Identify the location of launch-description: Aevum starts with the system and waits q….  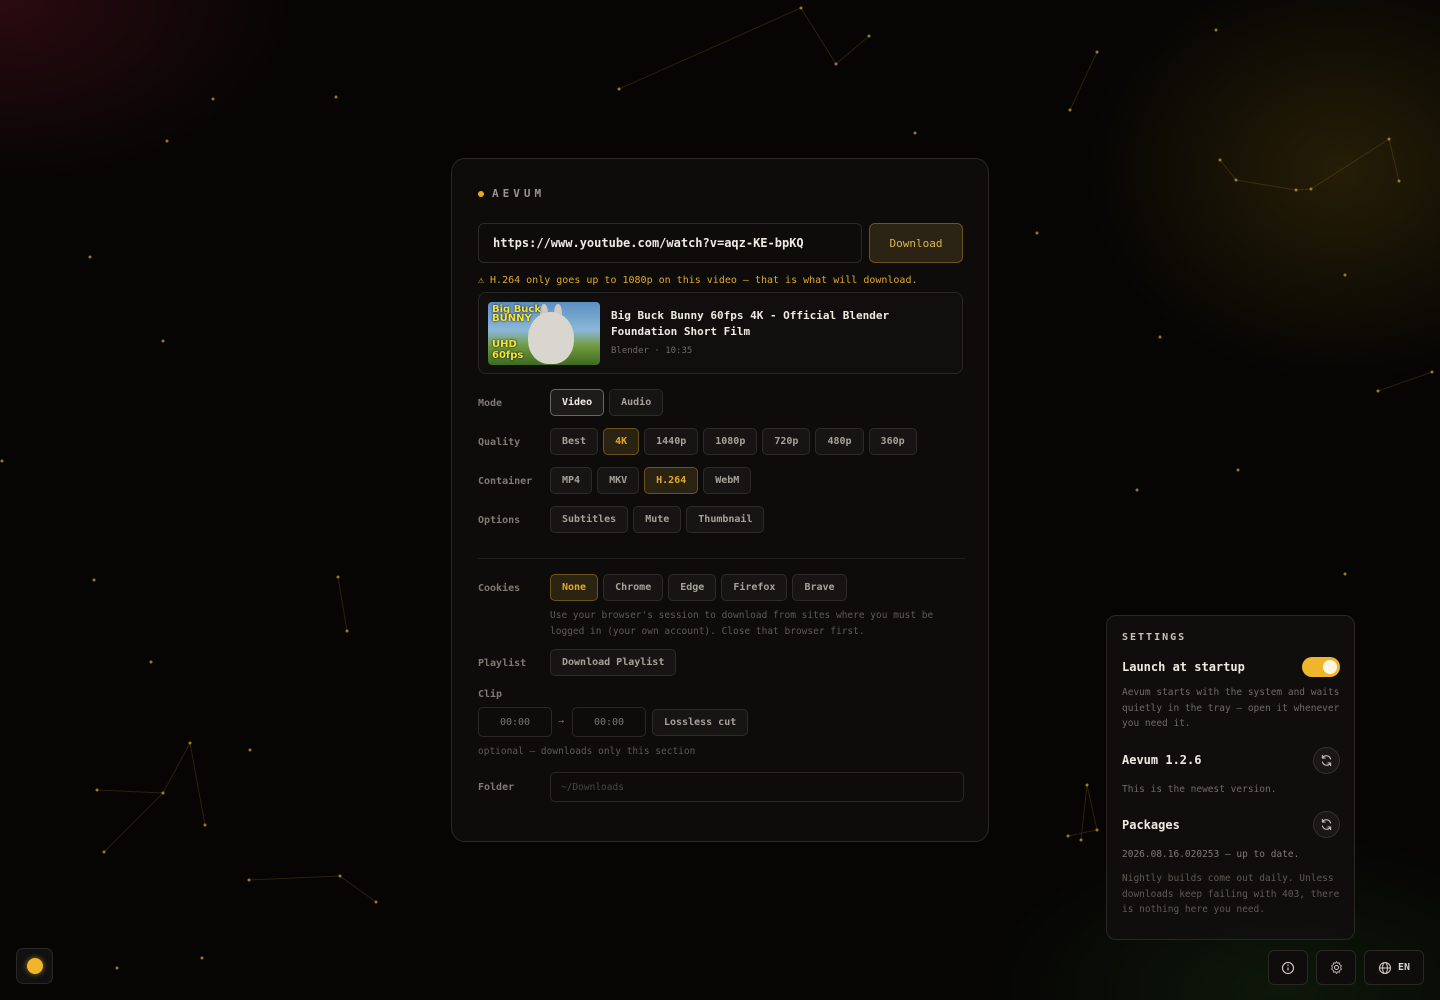
(1231, 708).